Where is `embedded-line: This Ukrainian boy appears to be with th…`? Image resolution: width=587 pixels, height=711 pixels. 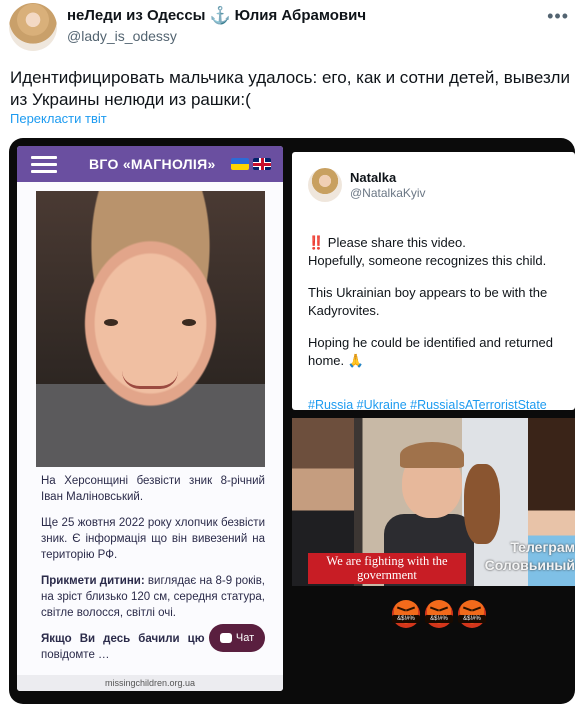
embedded-line: This Ukrainian boy appears to be with th… is located at coordinates (428, 301).